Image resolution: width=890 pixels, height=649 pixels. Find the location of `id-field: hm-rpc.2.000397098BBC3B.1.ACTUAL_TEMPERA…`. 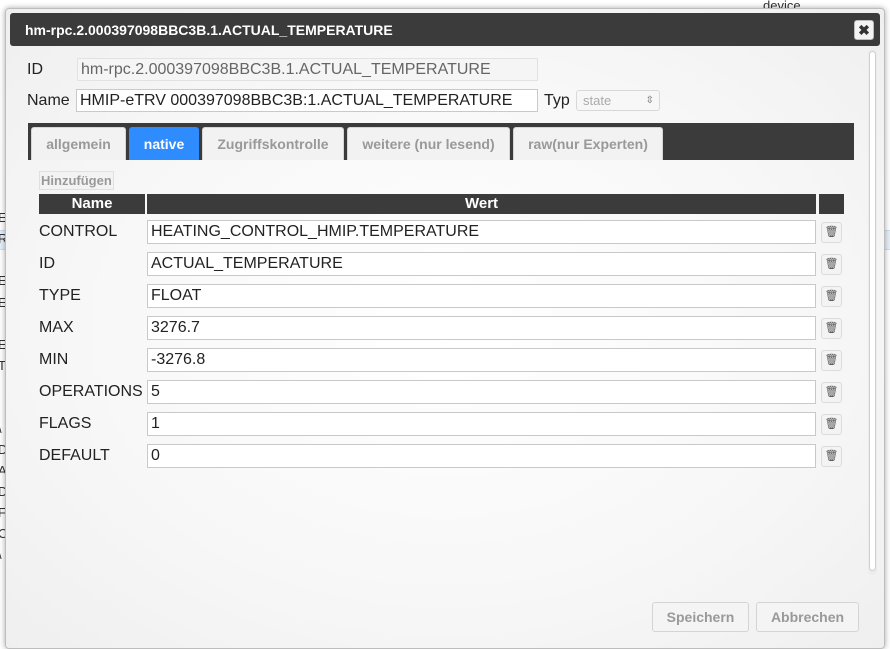

id-field: hm-rpc.2.000397098BBC3B.1.ACTUAL_TEMPERA… is located at coordinates (307, 69).